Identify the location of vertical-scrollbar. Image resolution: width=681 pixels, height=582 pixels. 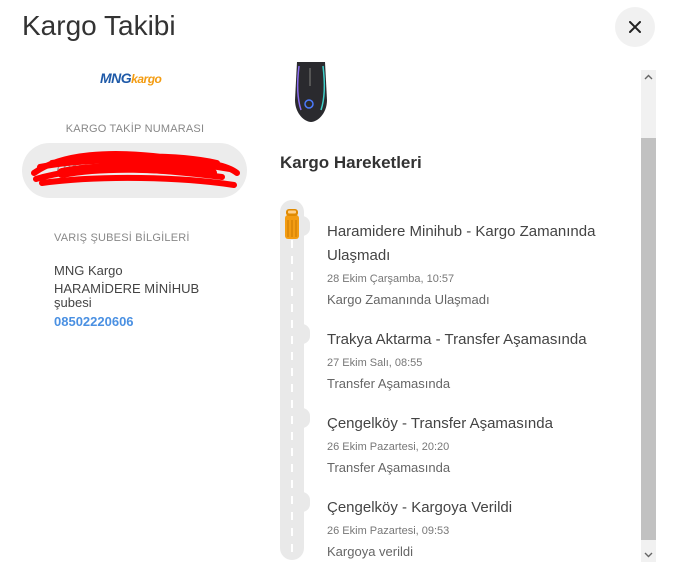
(648, 316).